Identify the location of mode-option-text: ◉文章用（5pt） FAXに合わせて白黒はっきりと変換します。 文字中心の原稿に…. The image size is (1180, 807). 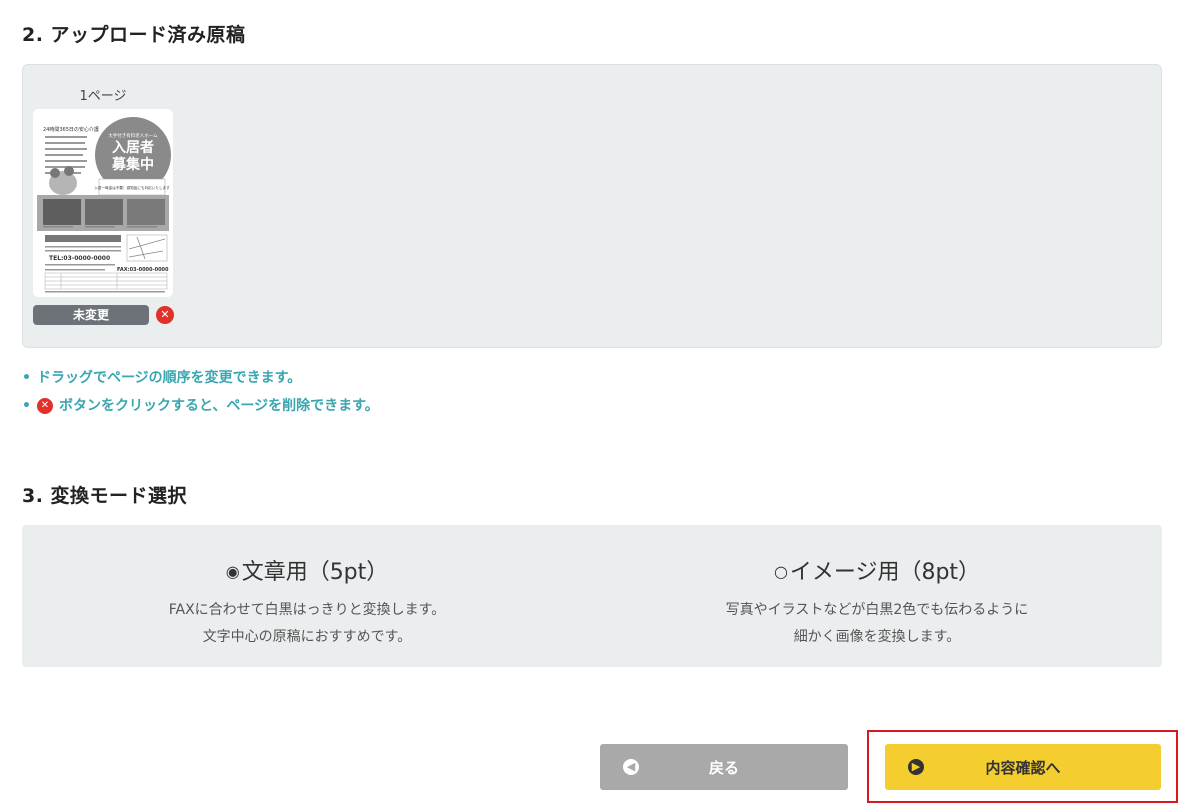
(307, 596).